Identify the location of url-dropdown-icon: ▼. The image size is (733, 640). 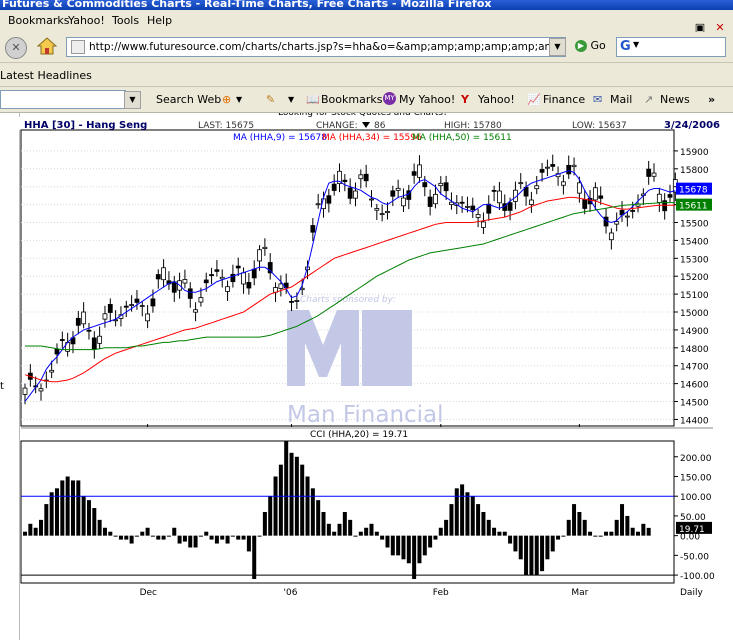
(557, 47).